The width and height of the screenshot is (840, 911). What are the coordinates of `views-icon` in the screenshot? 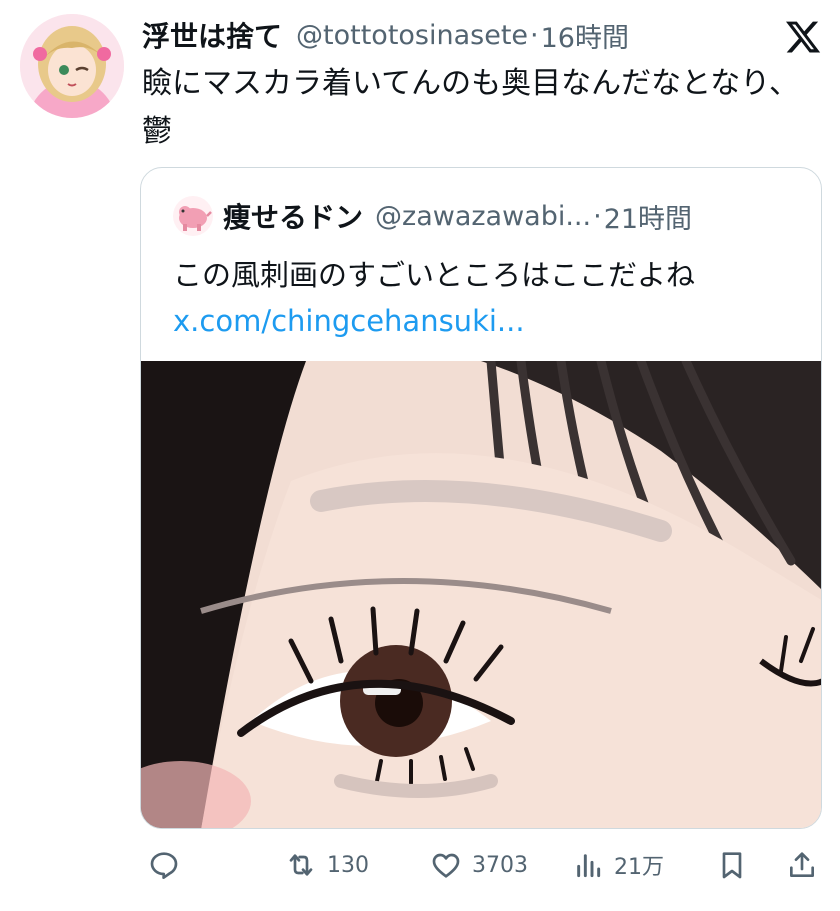 It's located at (589, 866).